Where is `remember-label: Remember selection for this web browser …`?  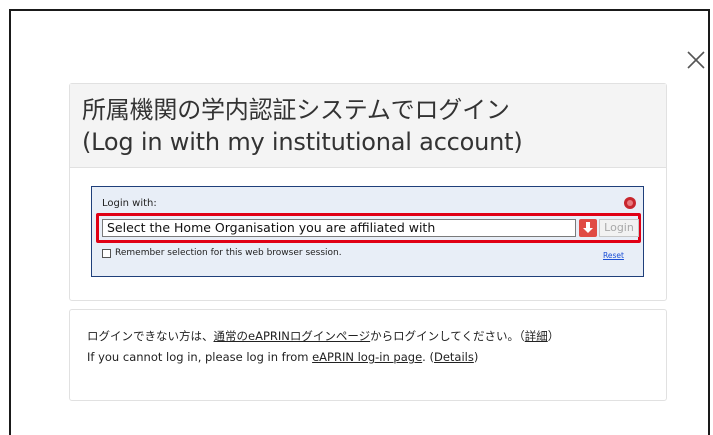 remember-label: Remember selection for this web browser … is located at coordinates (228, 253).